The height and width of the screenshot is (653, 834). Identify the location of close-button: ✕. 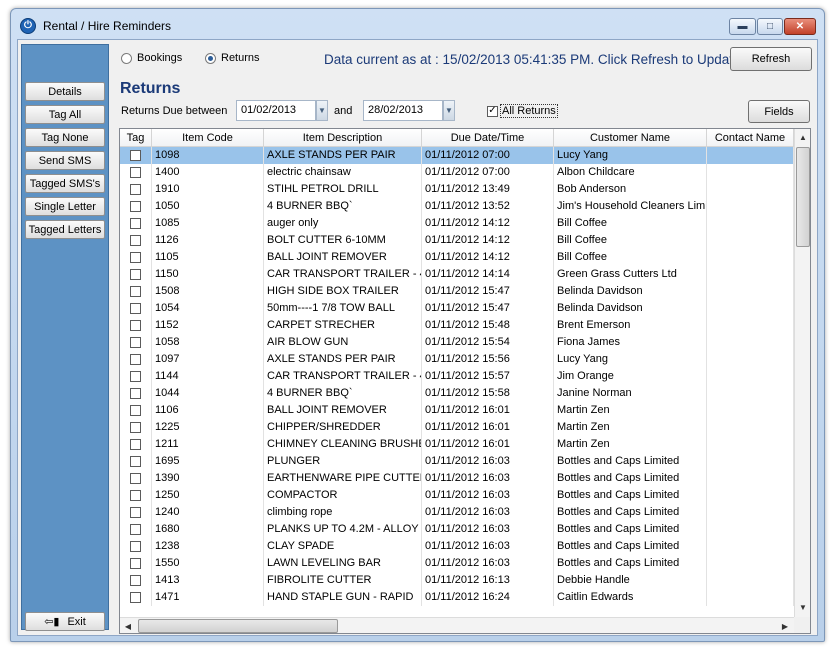
(800, 26).